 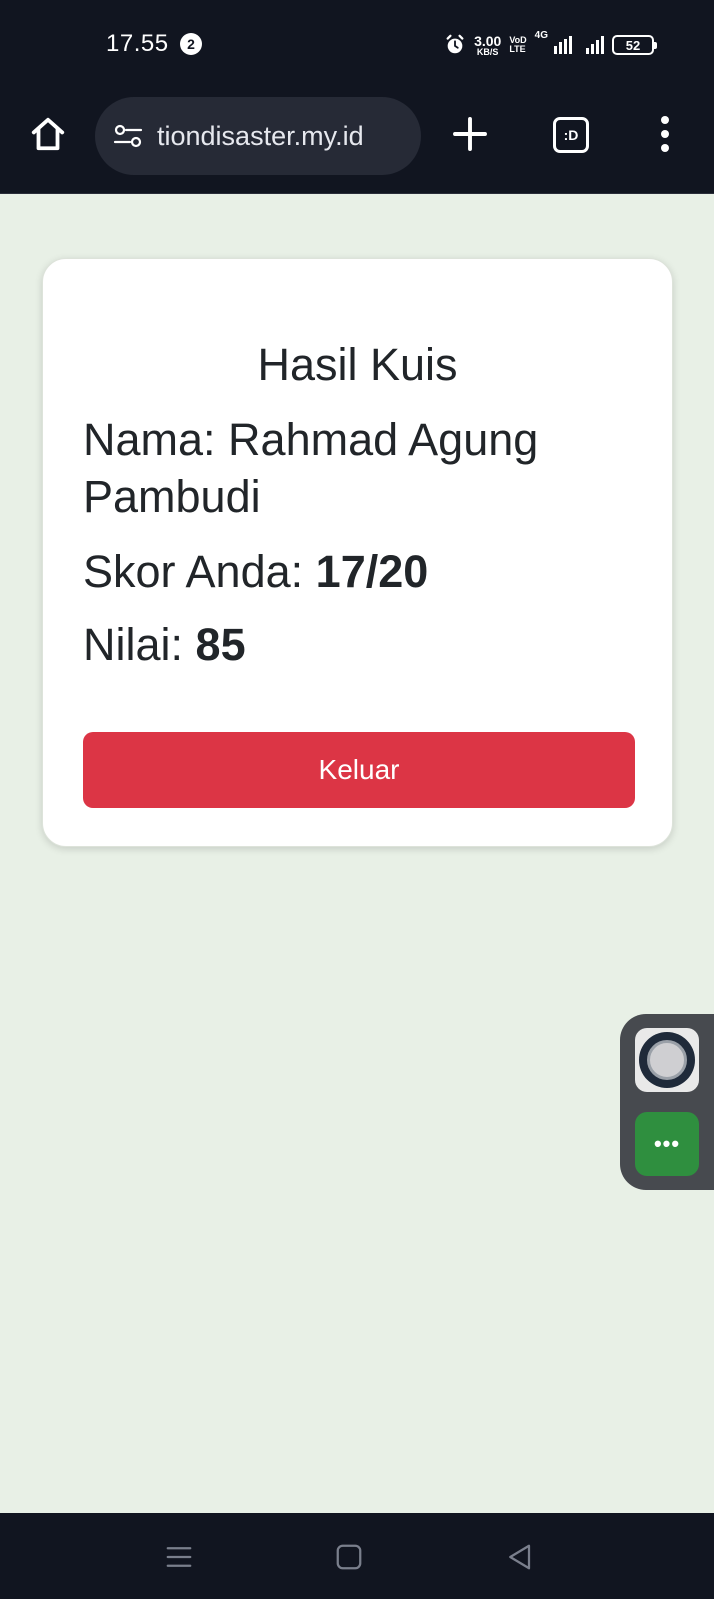 I want to click on url-text: tiondisaster.my.id, so click(x=260, y=136).